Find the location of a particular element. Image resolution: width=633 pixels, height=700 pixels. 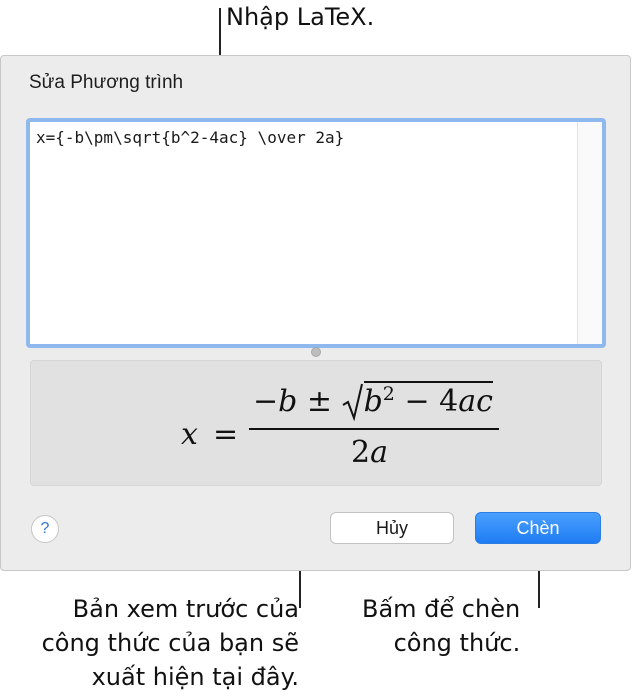

formula-plus-minus: ± is located at coordinates (319, 401).